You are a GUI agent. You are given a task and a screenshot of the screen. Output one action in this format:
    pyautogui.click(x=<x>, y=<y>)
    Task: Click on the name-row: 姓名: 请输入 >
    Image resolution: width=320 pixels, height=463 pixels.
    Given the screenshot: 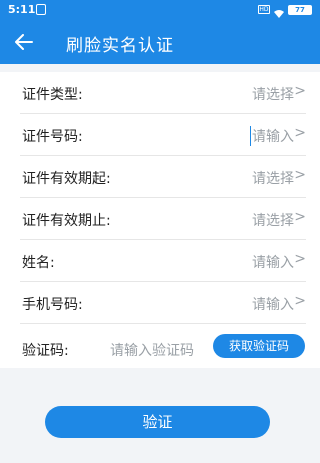 What is the action you would take?
    pyautogui.click(x=163, y=261)
    